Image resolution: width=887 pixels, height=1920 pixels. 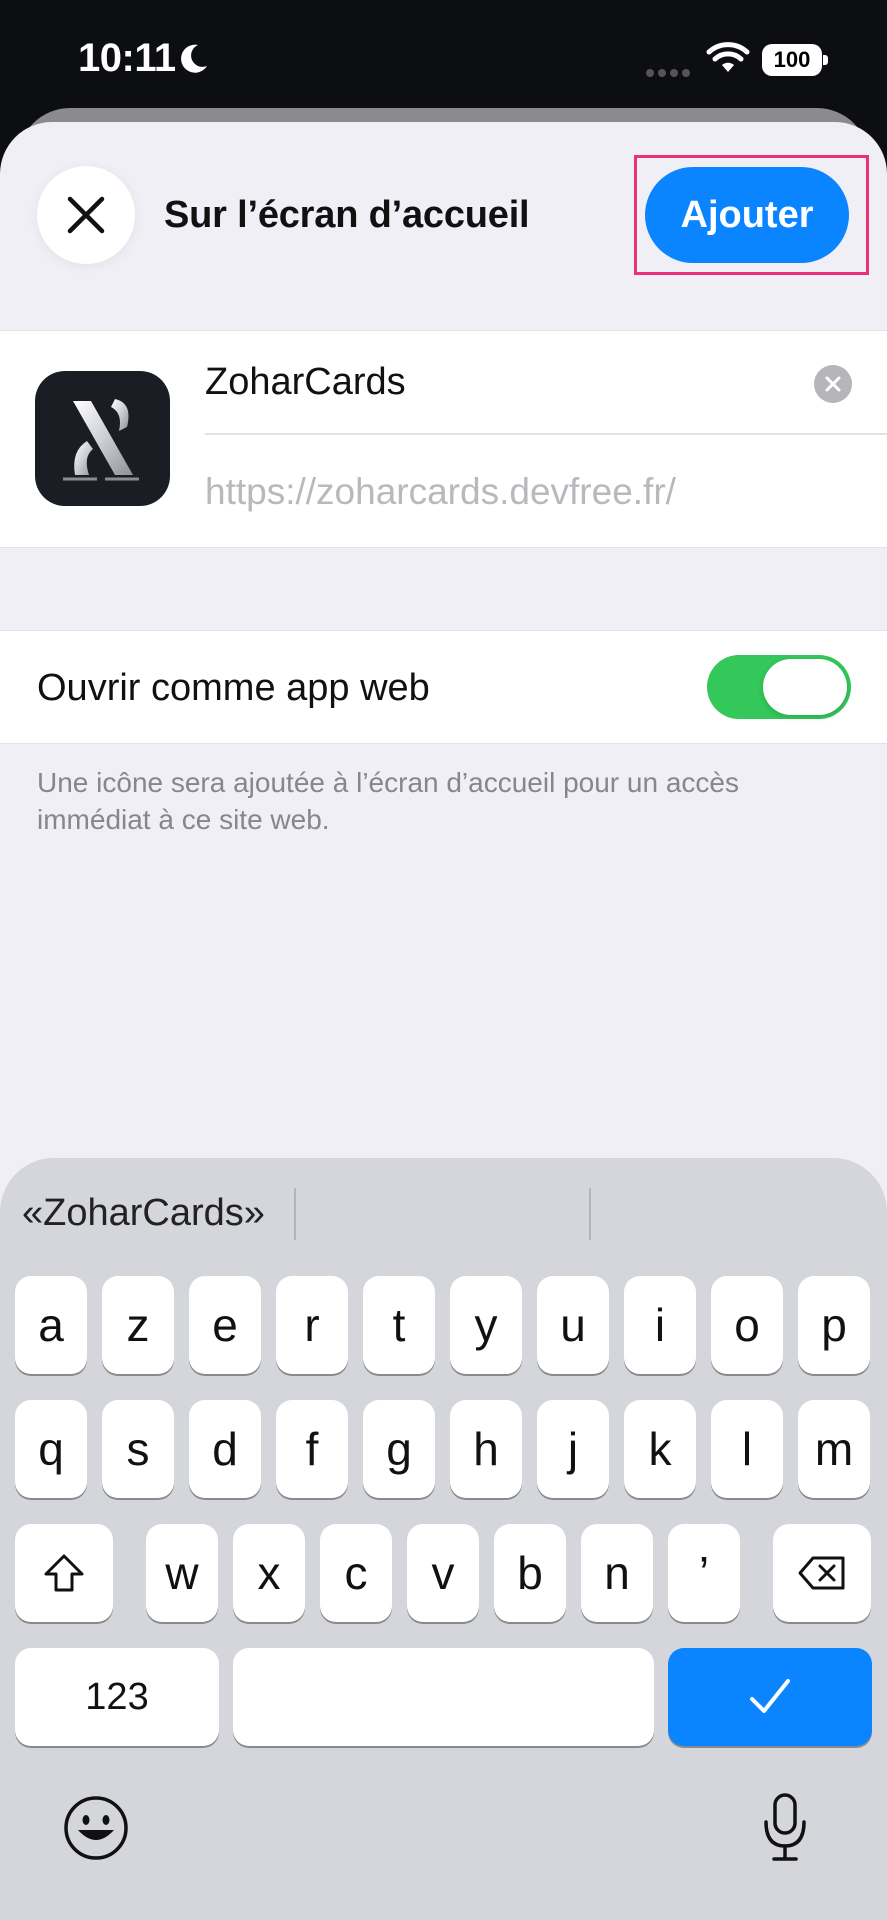 I want to click on status-time: 10:11, so click(x=127, y=58).